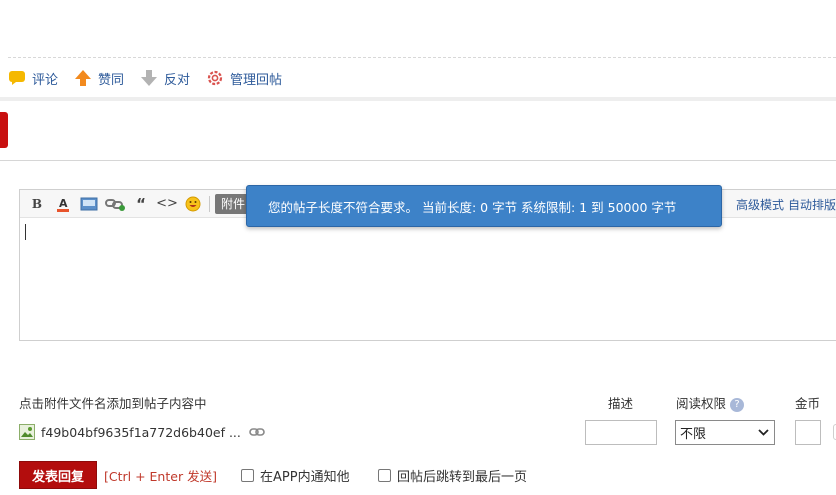 The height and width of the screenshot is (495, 836). I want to click on font-color-icon: A, so click(63, 204).